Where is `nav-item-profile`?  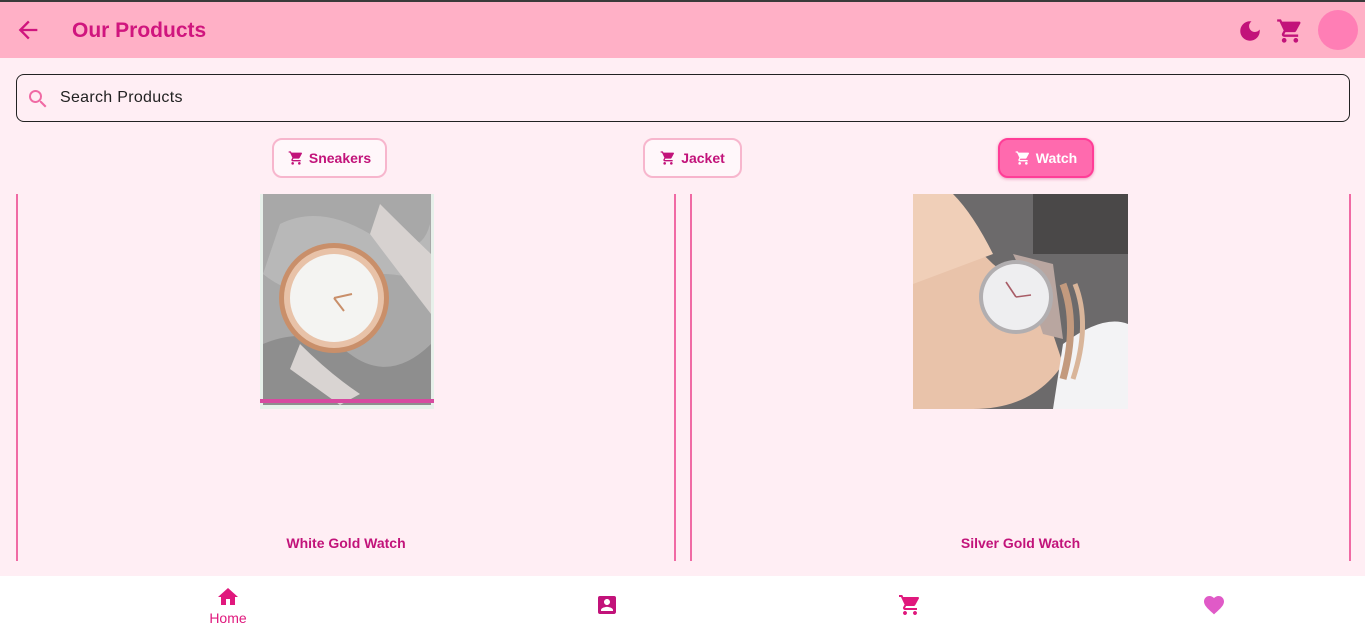
nav-item-profile is located at coordinates (607, 605).